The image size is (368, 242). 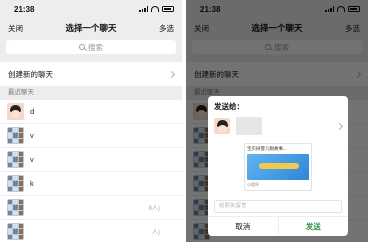 What do you see at coordinates (91, 9) in the screenshot?
I see `status-bar: 21:38` at bounding box center [91, 9].